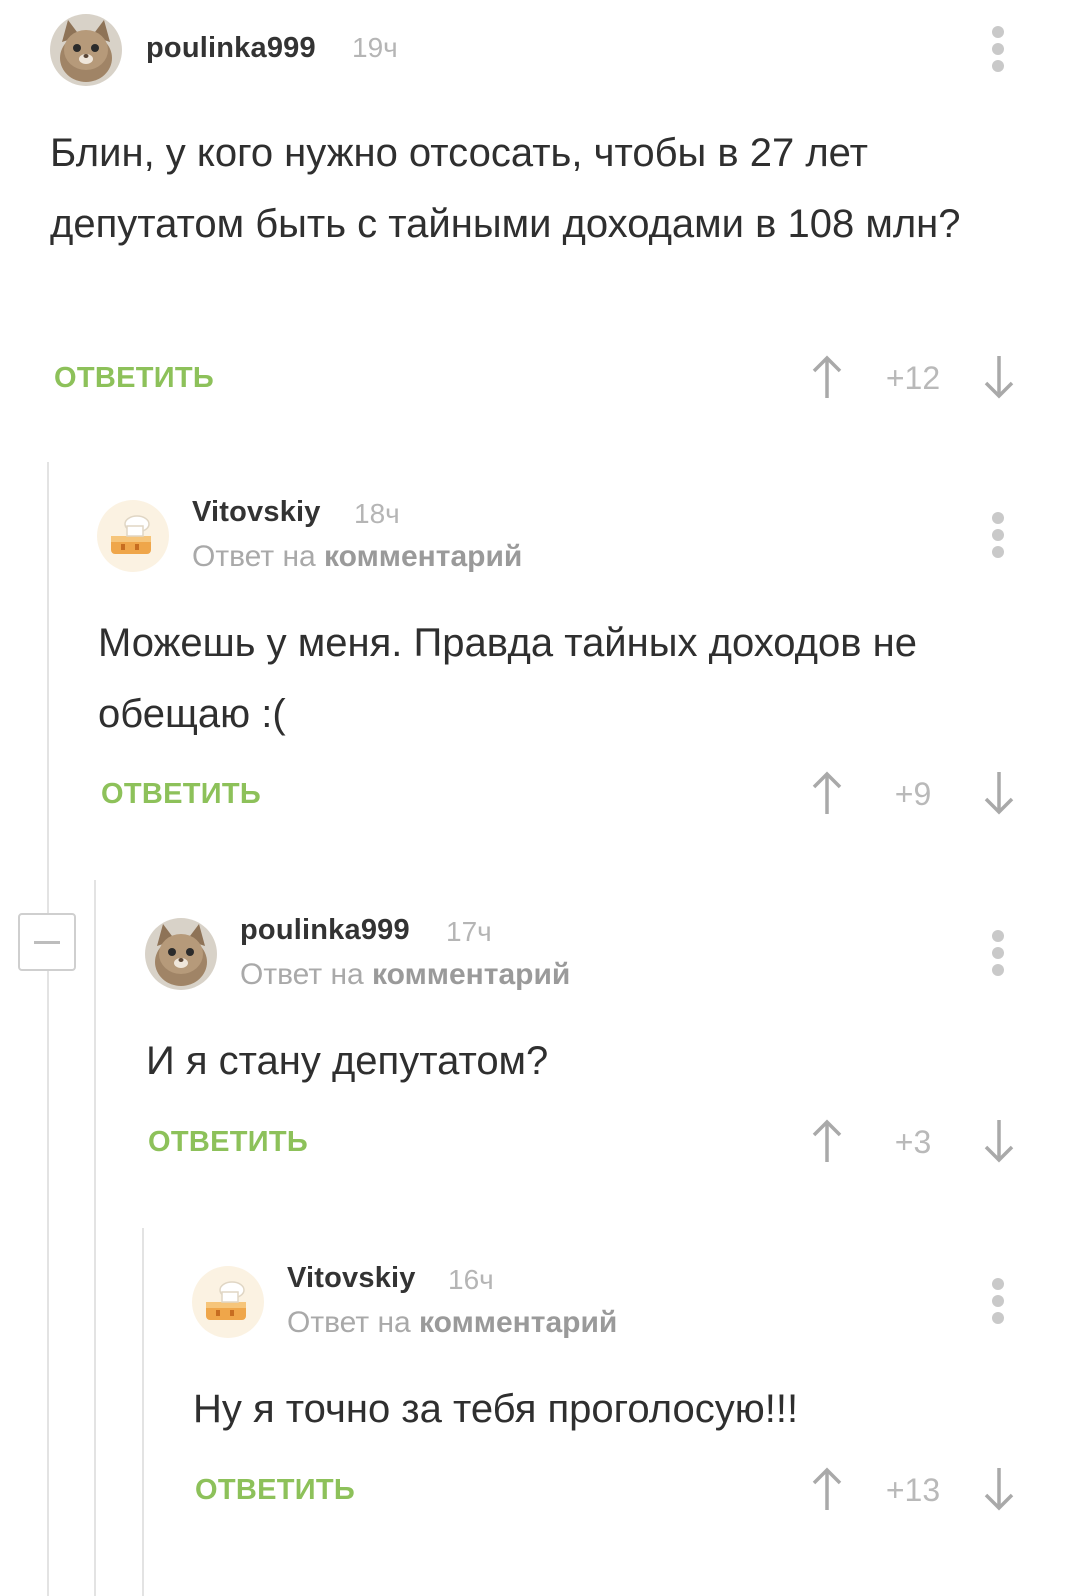  What do you see at coordinates (377, 513) in the screenshot?
I see `comment-time: 18ч` at bounding box center [377, 513].